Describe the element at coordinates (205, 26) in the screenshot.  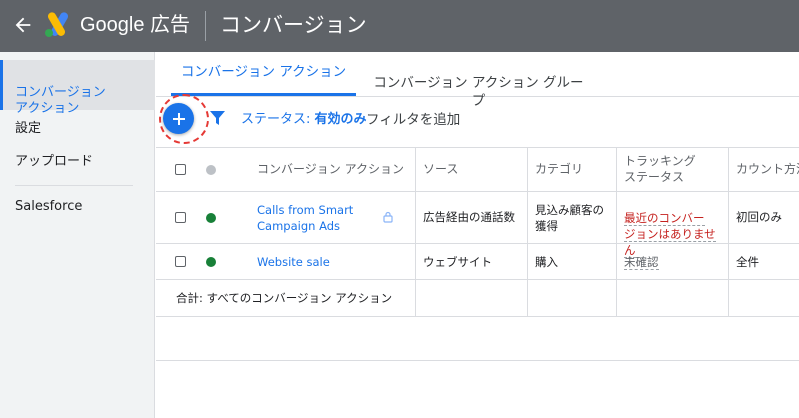
I see `header-divider` at that location.